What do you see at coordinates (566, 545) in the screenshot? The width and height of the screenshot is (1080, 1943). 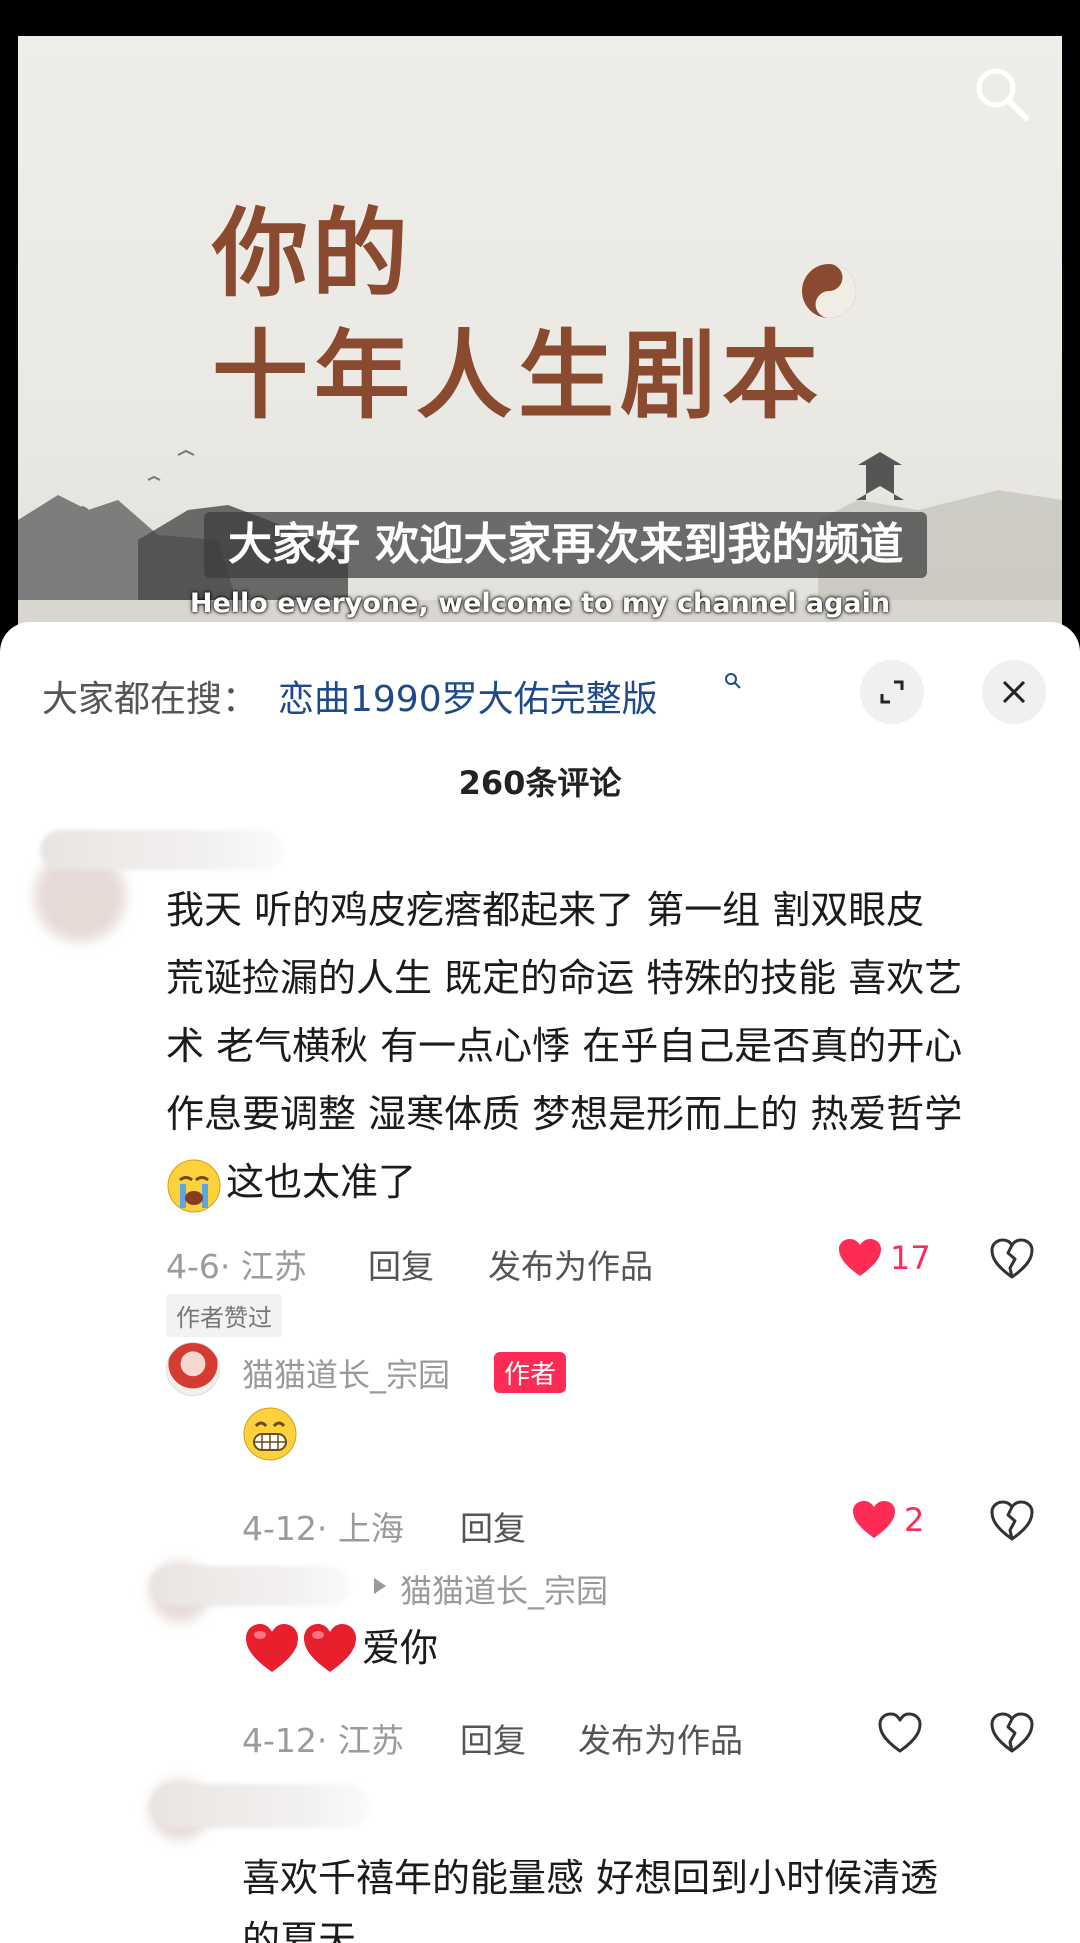 I see `subtitle-chinese: 大家好 欢迎大家再次来到我的频道` at bounding box center [566, 545].